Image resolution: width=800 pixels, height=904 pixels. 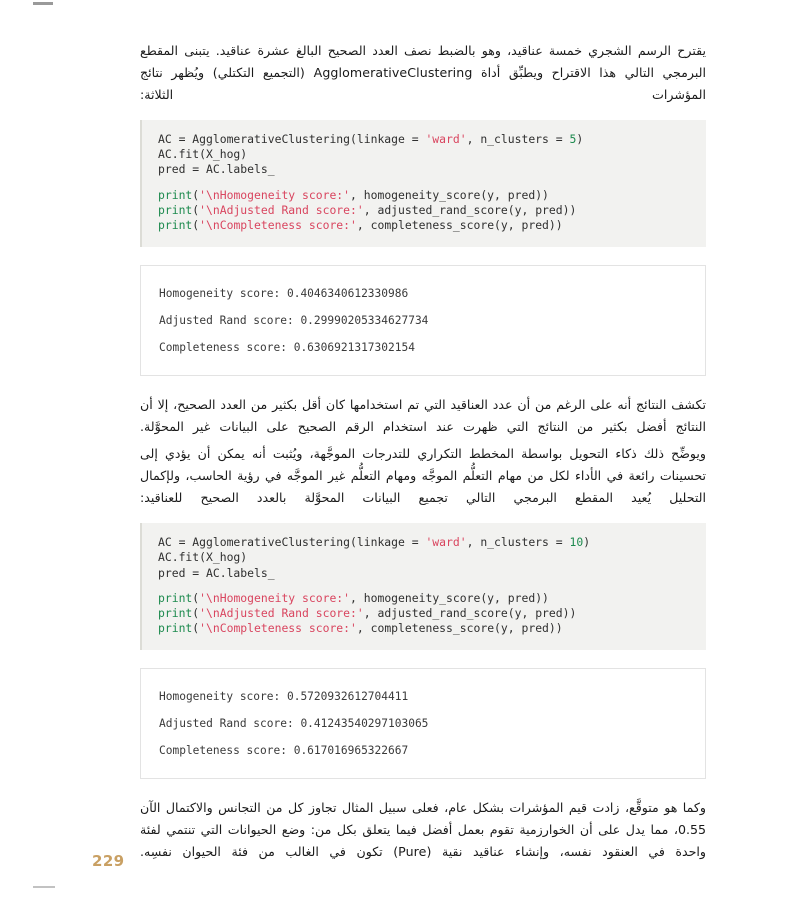 What do you see at coordinates (576, 542) in the screenshot?
I see `code-token: 10` at bounding box center [576, 542].